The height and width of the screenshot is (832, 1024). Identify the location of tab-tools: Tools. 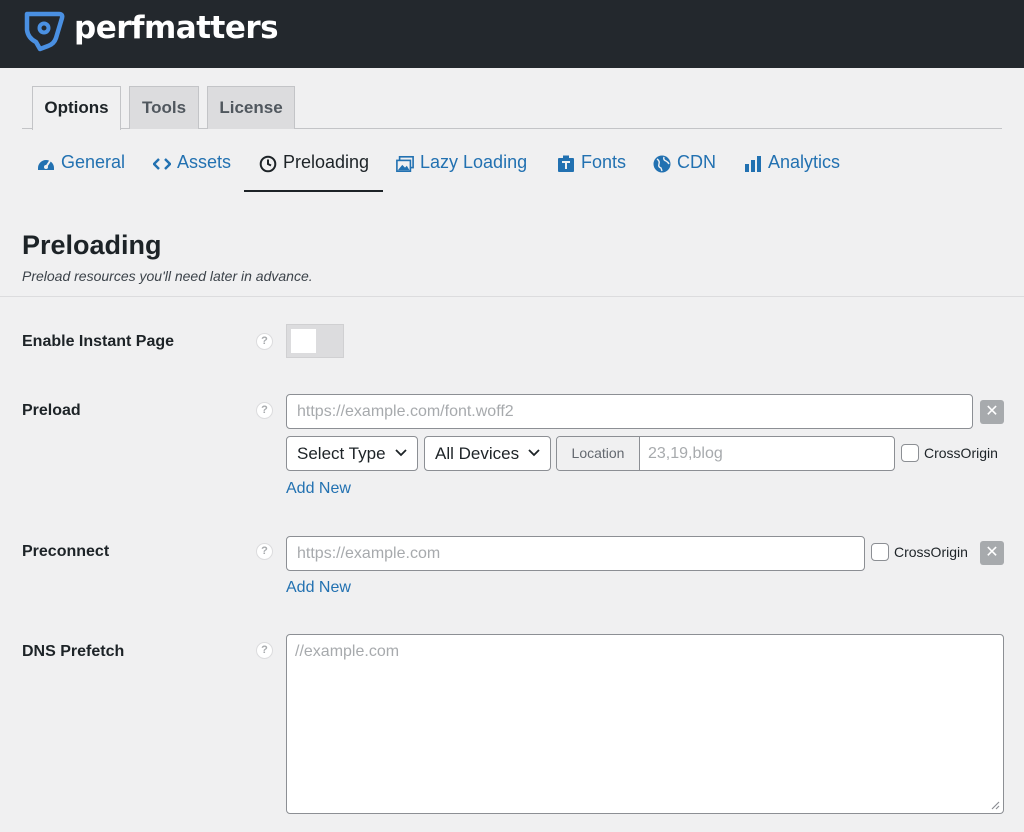
(164, 107).